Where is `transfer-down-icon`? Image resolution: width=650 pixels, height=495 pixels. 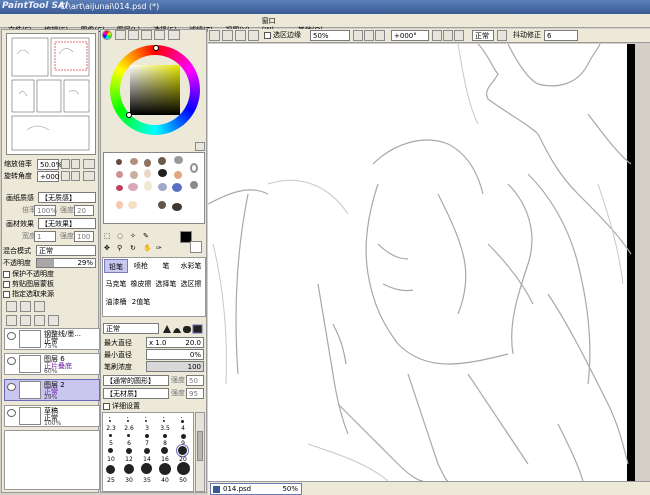 transfer-down-icon is located at coordinates (11, 320).